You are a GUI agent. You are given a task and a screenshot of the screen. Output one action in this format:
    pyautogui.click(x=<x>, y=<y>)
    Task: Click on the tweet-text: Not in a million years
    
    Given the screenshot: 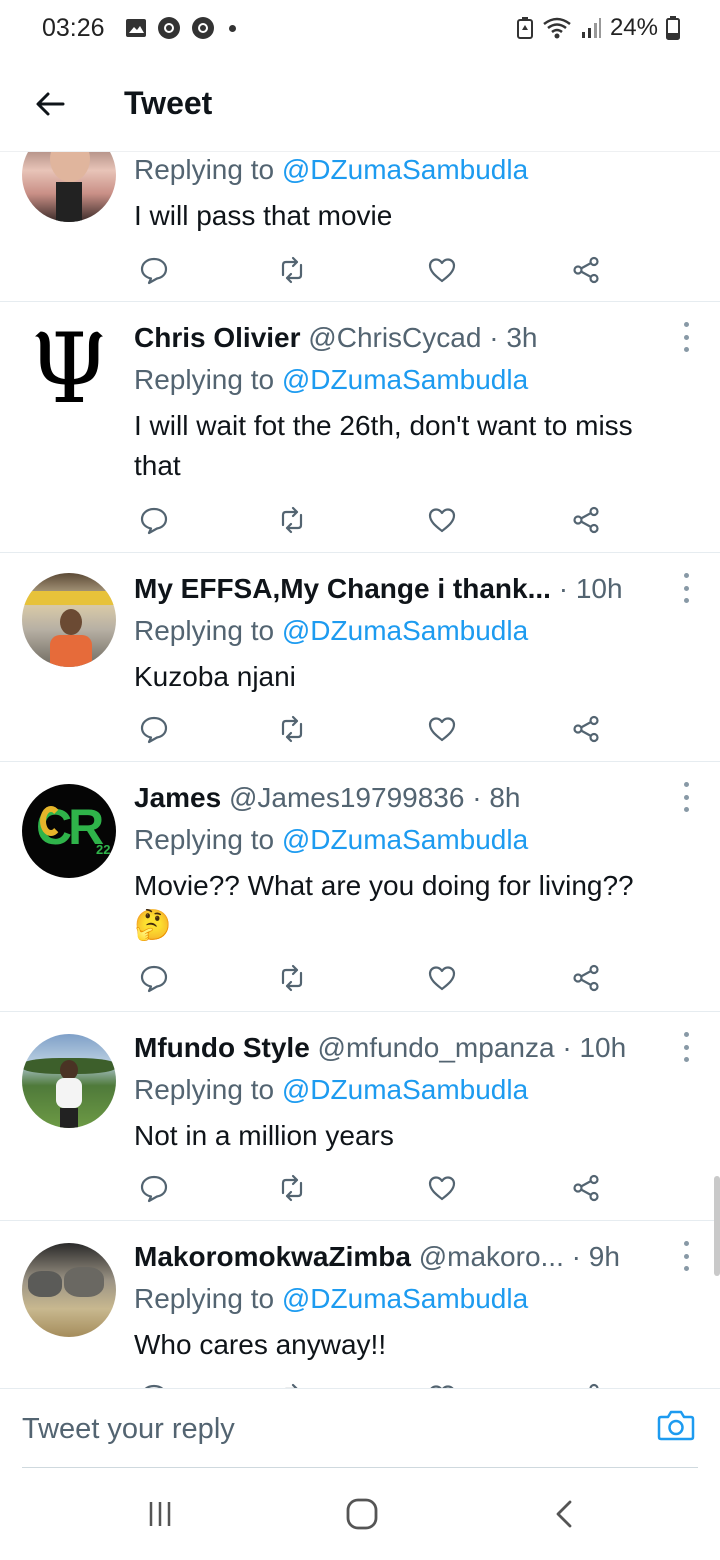 What is the action you would take?
    pyautogui.click(x=264, y=1135)
    